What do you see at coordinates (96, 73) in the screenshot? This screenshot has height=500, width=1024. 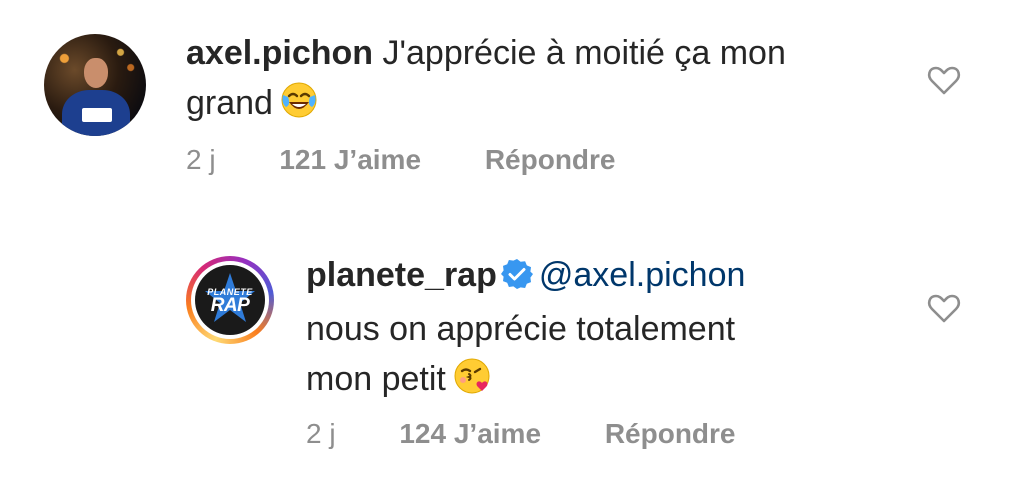 I see `avatar-face` at bounding box center [96, 73].